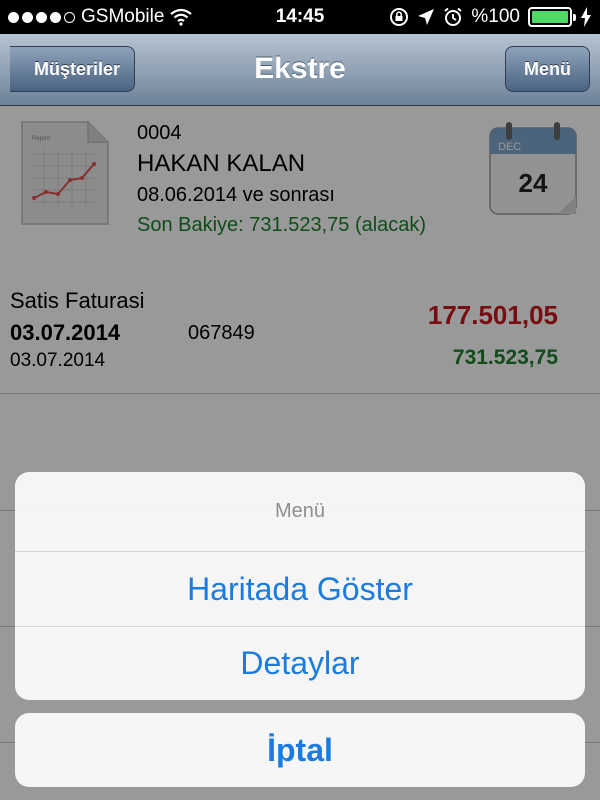 Image resolution: width=600 pixels, height=800 pixels. I want to click on cancel-button: İptal, so click(300, 750).